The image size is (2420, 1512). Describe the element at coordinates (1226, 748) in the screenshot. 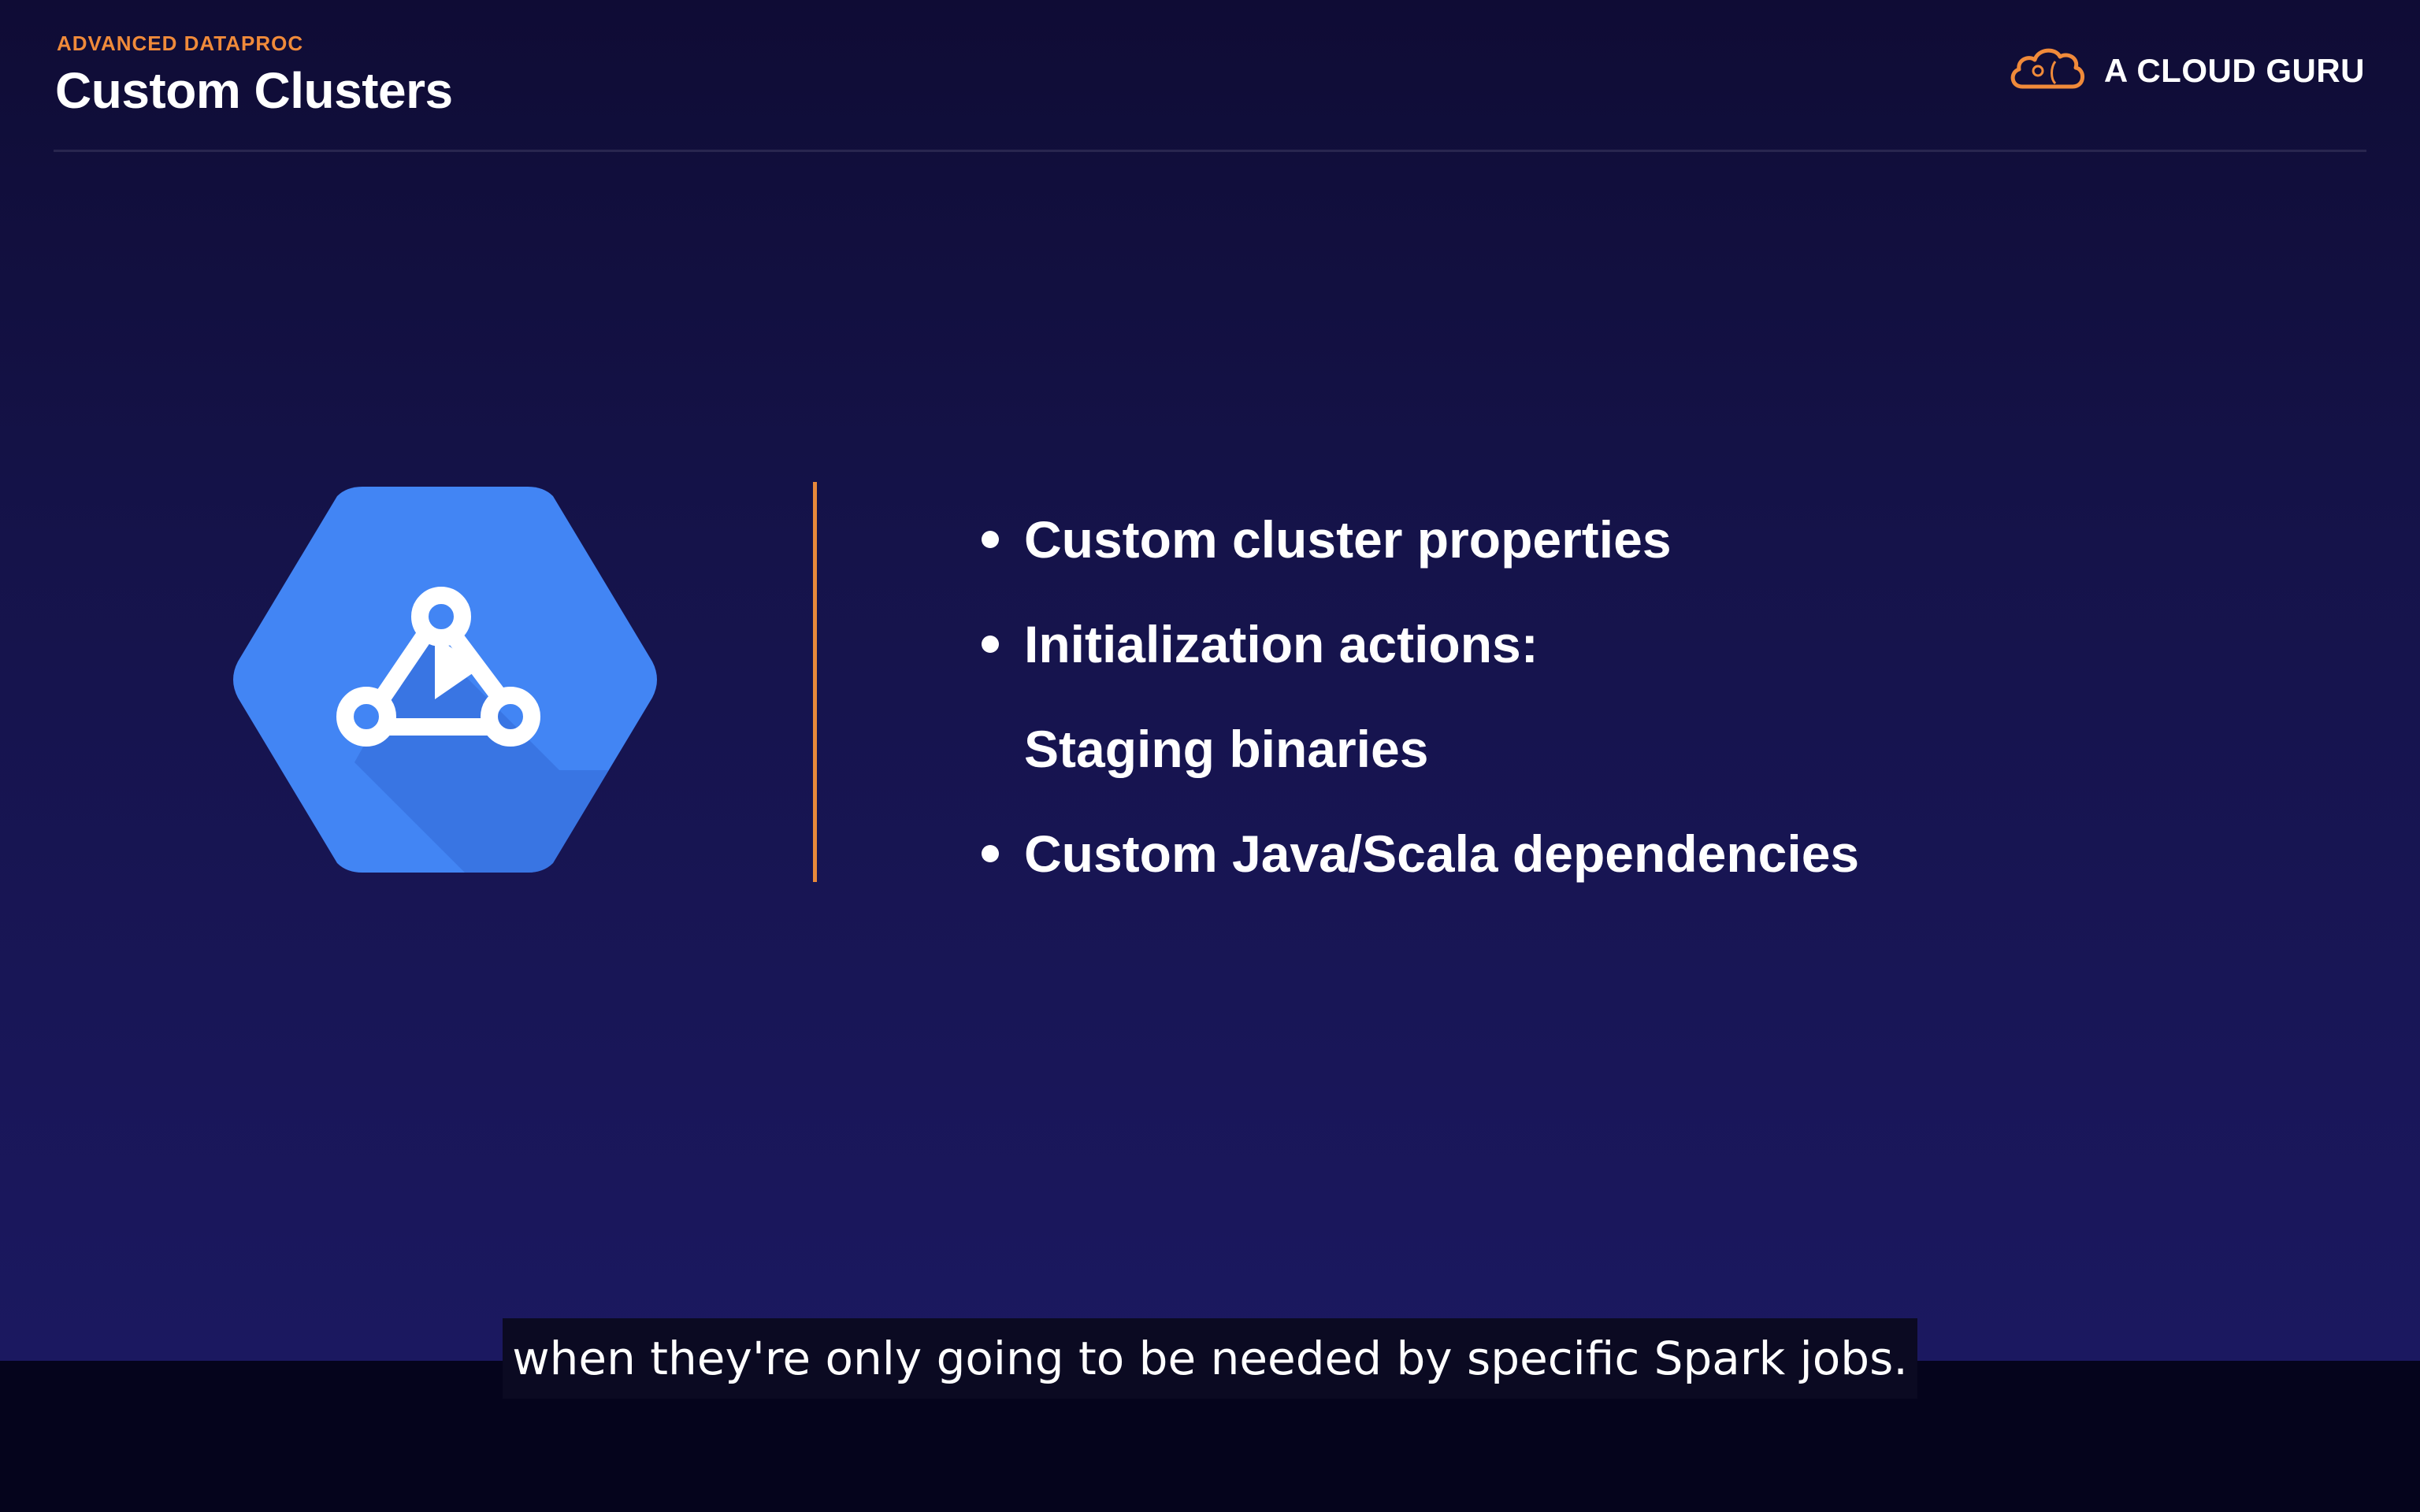

I see `bullet-text: Staging binaries` at that location.